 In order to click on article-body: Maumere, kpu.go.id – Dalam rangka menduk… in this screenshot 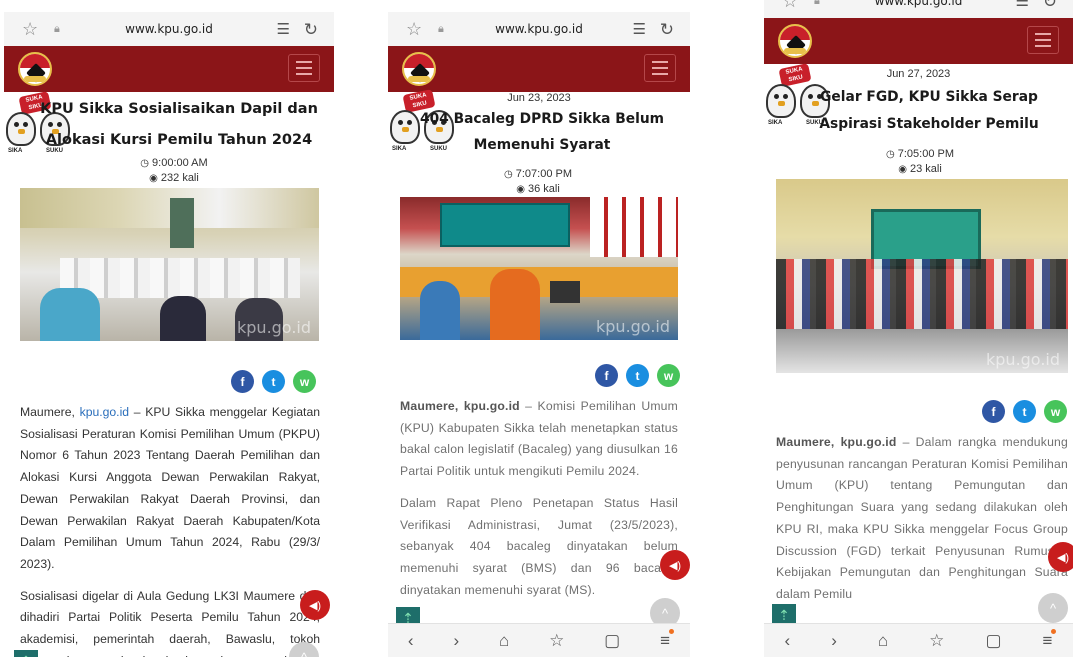, I will do `click(922, 518)`.